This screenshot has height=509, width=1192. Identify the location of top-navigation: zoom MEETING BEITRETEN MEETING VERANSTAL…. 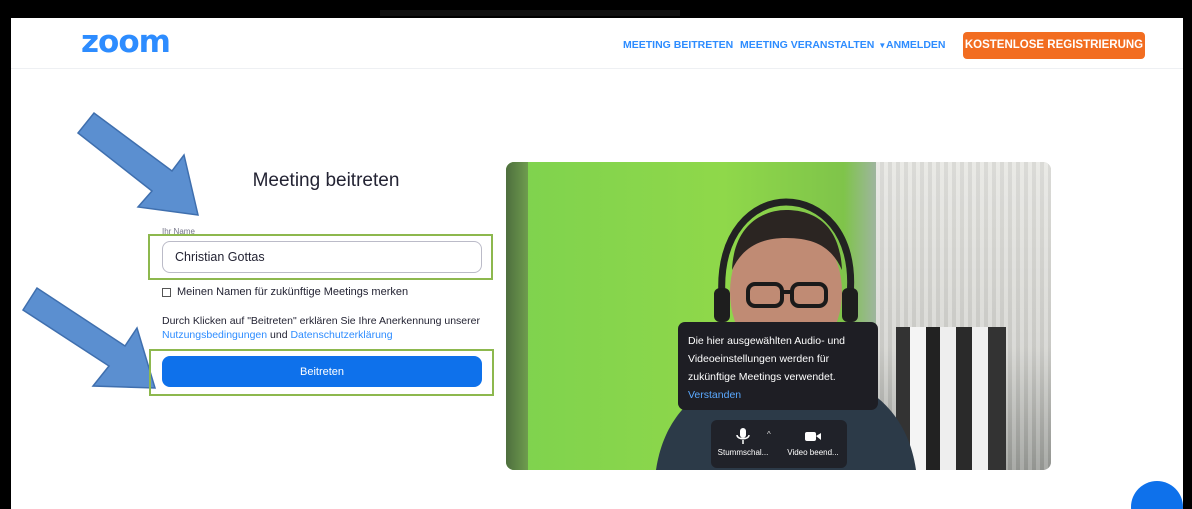
(597, 43).